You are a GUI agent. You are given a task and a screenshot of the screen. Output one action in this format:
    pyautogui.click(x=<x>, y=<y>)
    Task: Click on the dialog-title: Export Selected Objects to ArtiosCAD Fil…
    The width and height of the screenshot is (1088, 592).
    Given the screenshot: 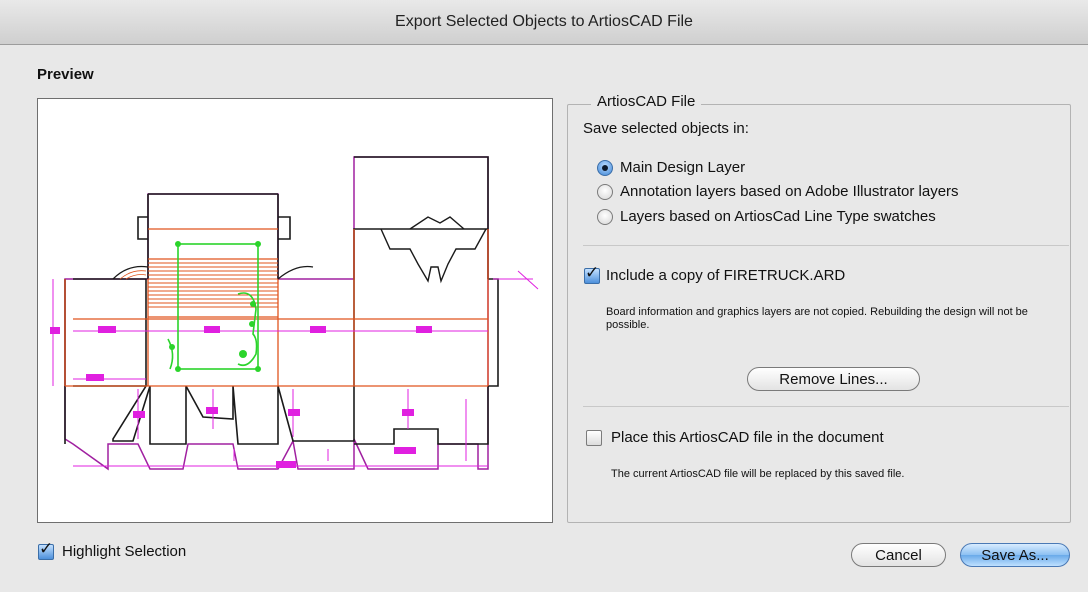 What is the action you would take?
    pyautogui.click(x=544, y=21)
    